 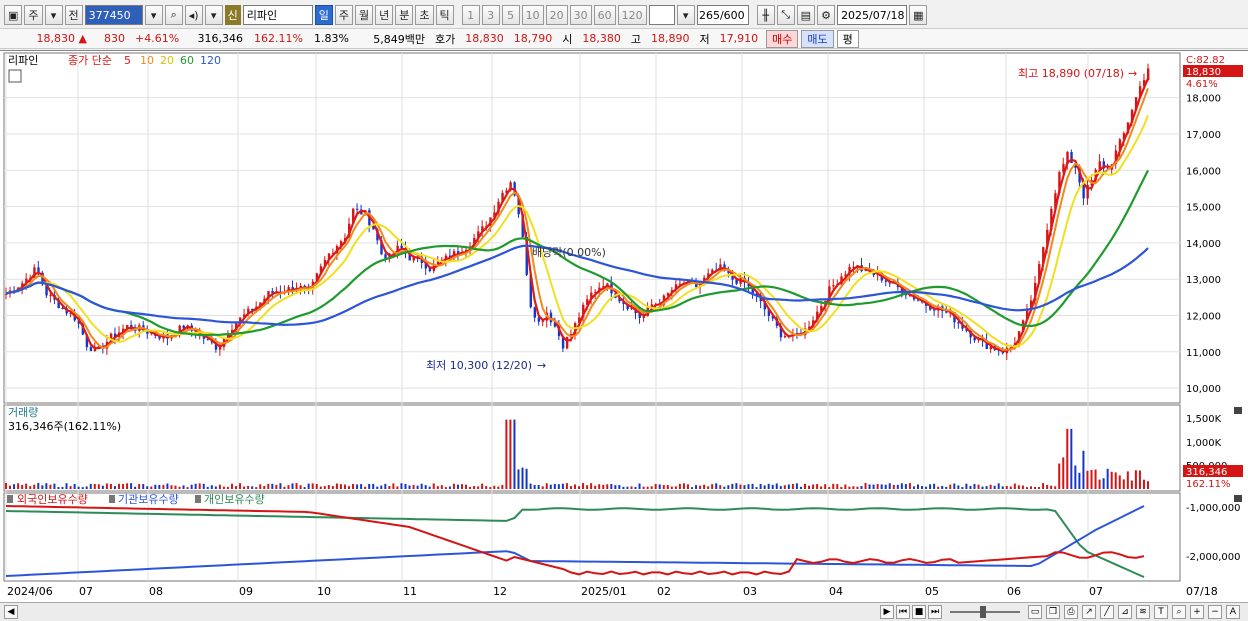 What do you see at coordinates (1035, 612) in the screenshot?
I see `split-icon: ▭` at bounding box center [1035, 612].